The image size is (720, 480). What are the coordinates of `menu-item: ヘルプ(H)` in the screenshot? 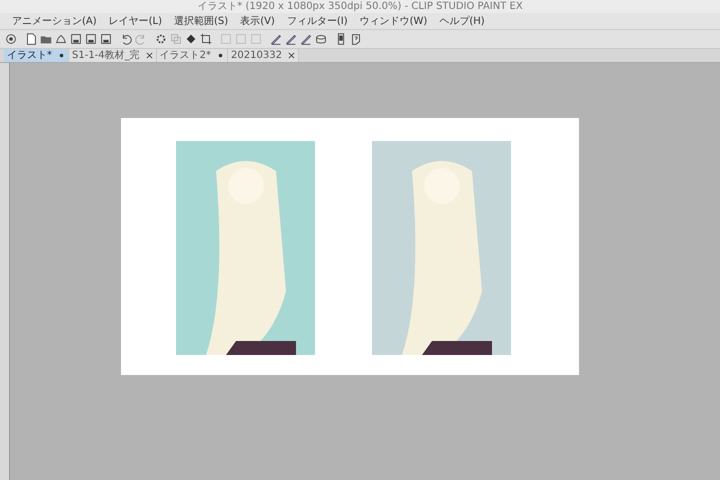 It's located at (462, 21).